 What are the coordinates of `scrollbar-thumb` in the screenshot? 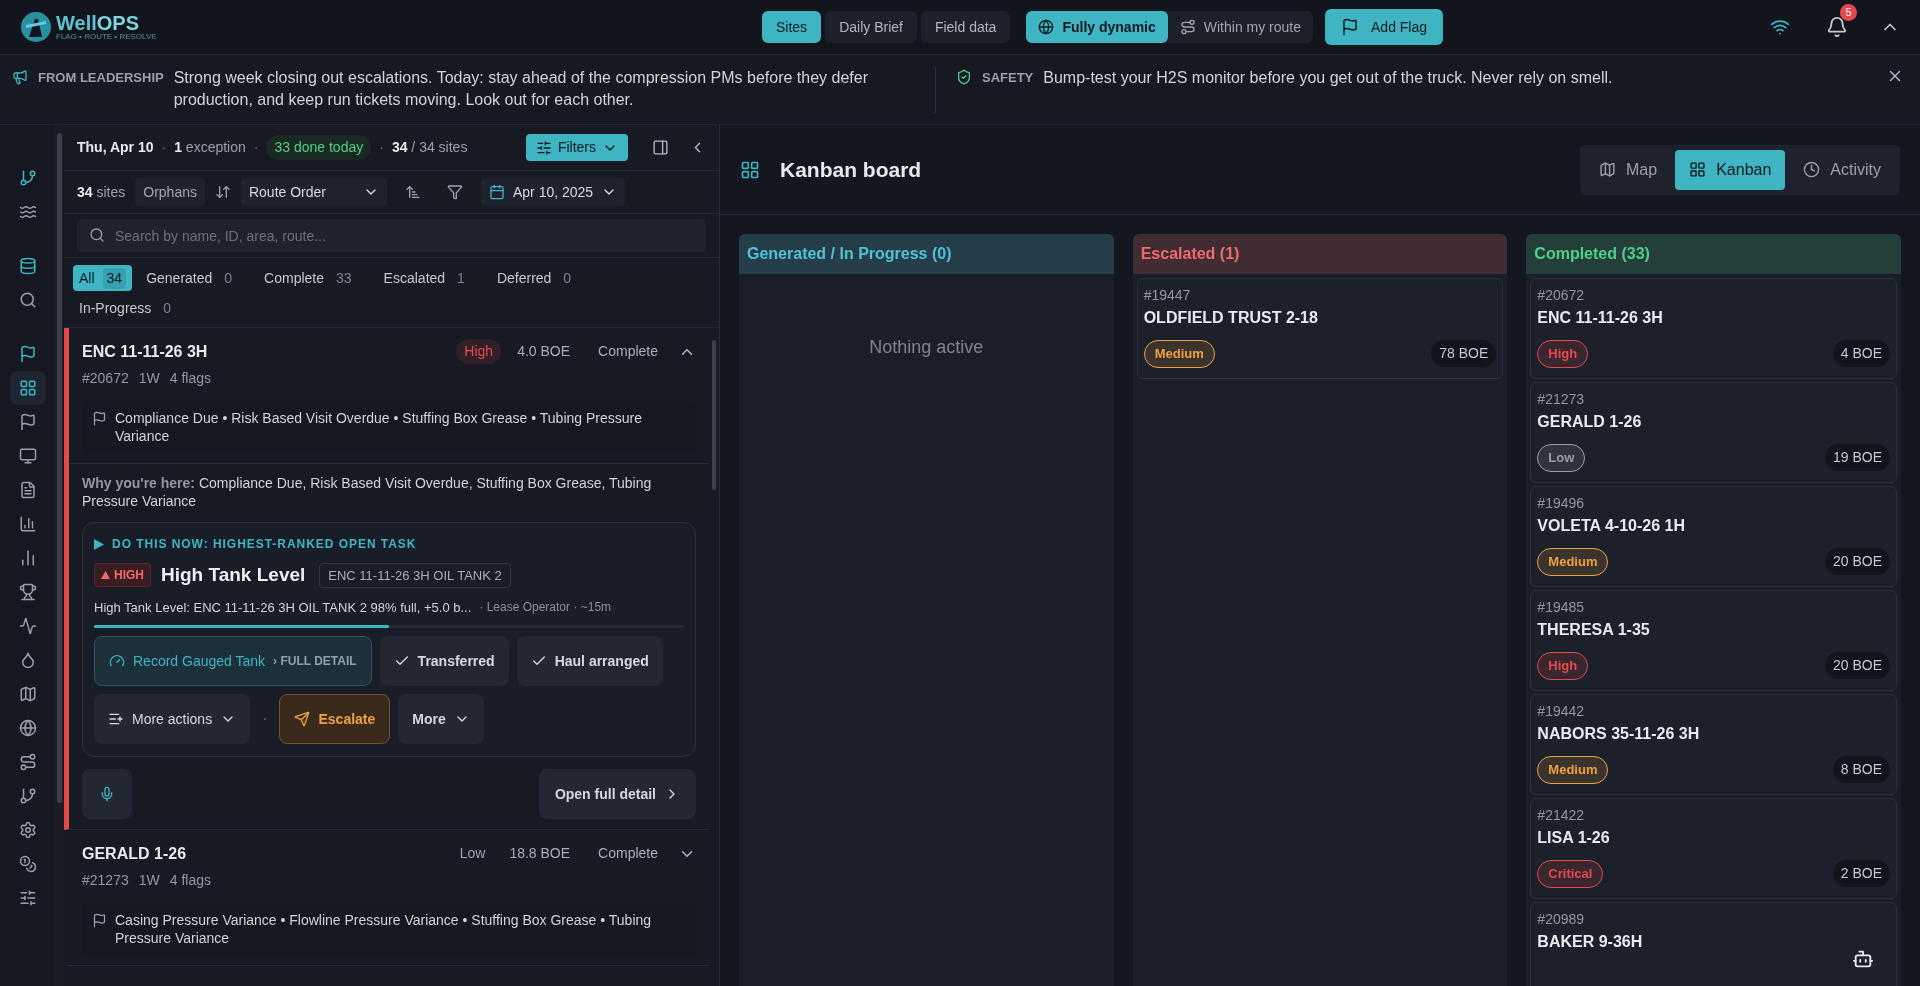 It's located at (714, 415).